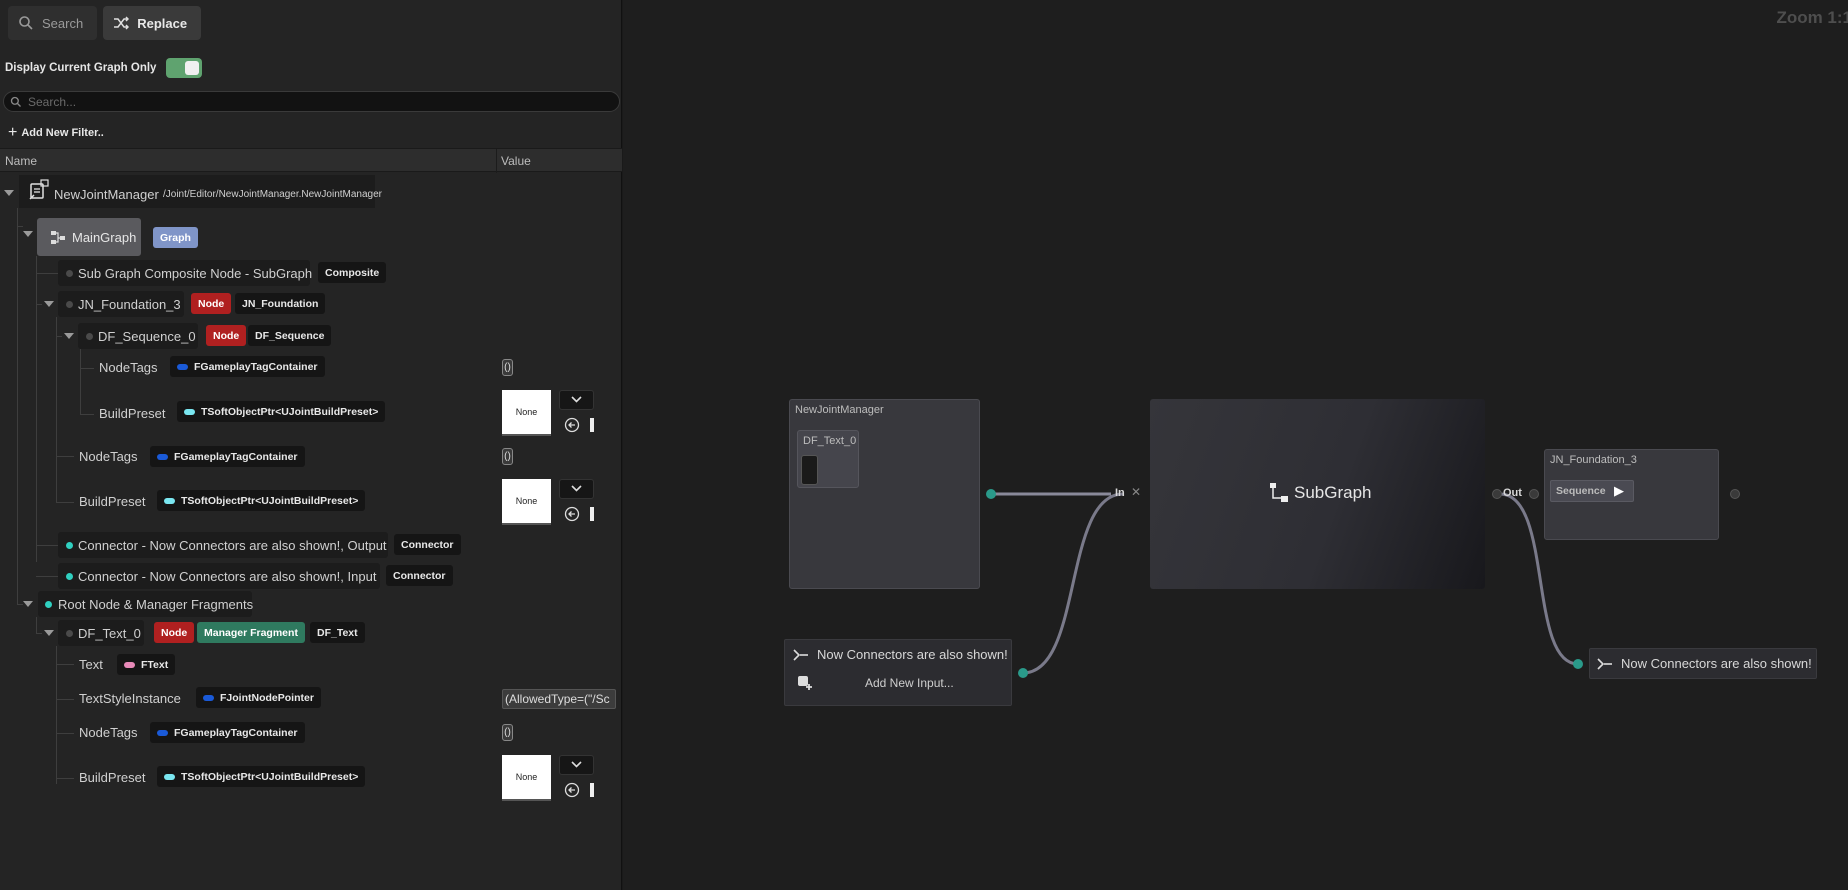  Describe the element at coordinates (805, 683) in the screenshot. I see `add-input-icon` at that location.